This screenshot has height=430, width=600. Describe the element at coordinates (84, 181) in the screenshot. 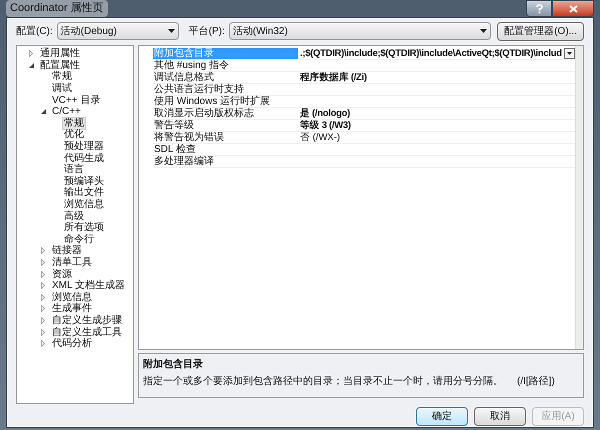

I see `tree-item: 预编译头` at that location.